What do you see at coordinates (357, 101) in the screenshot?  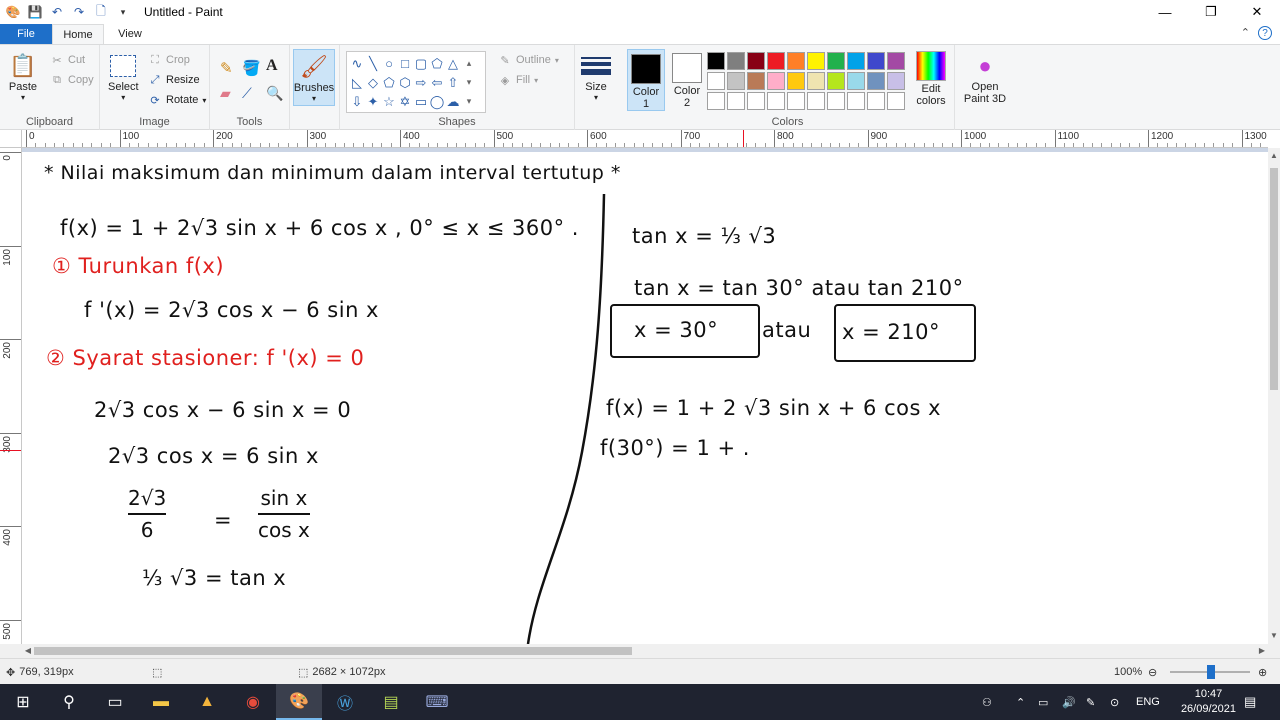 I see `down-arrow-shape-icon: ⇩` at bounding box center [357, 101].